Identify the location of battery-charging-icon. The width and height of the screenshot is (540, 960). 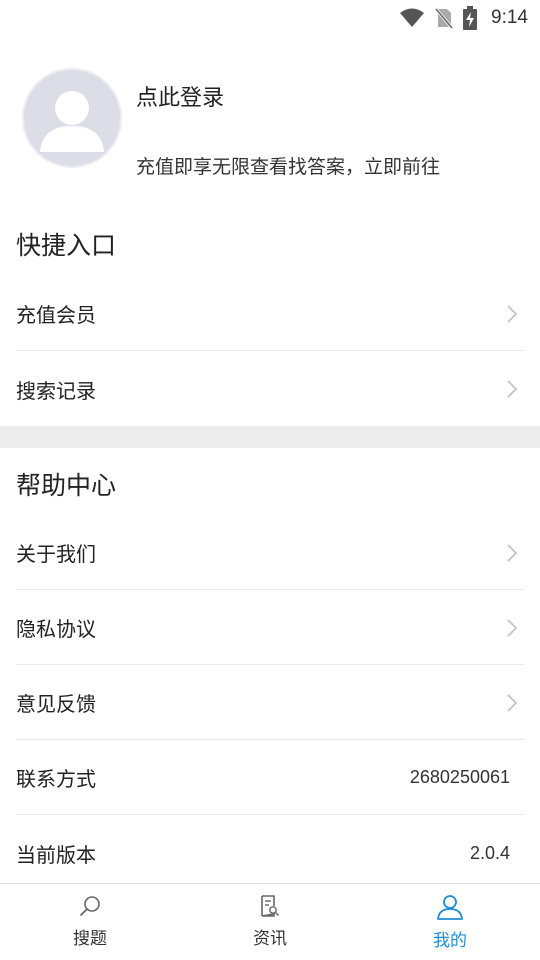
(470, 18).